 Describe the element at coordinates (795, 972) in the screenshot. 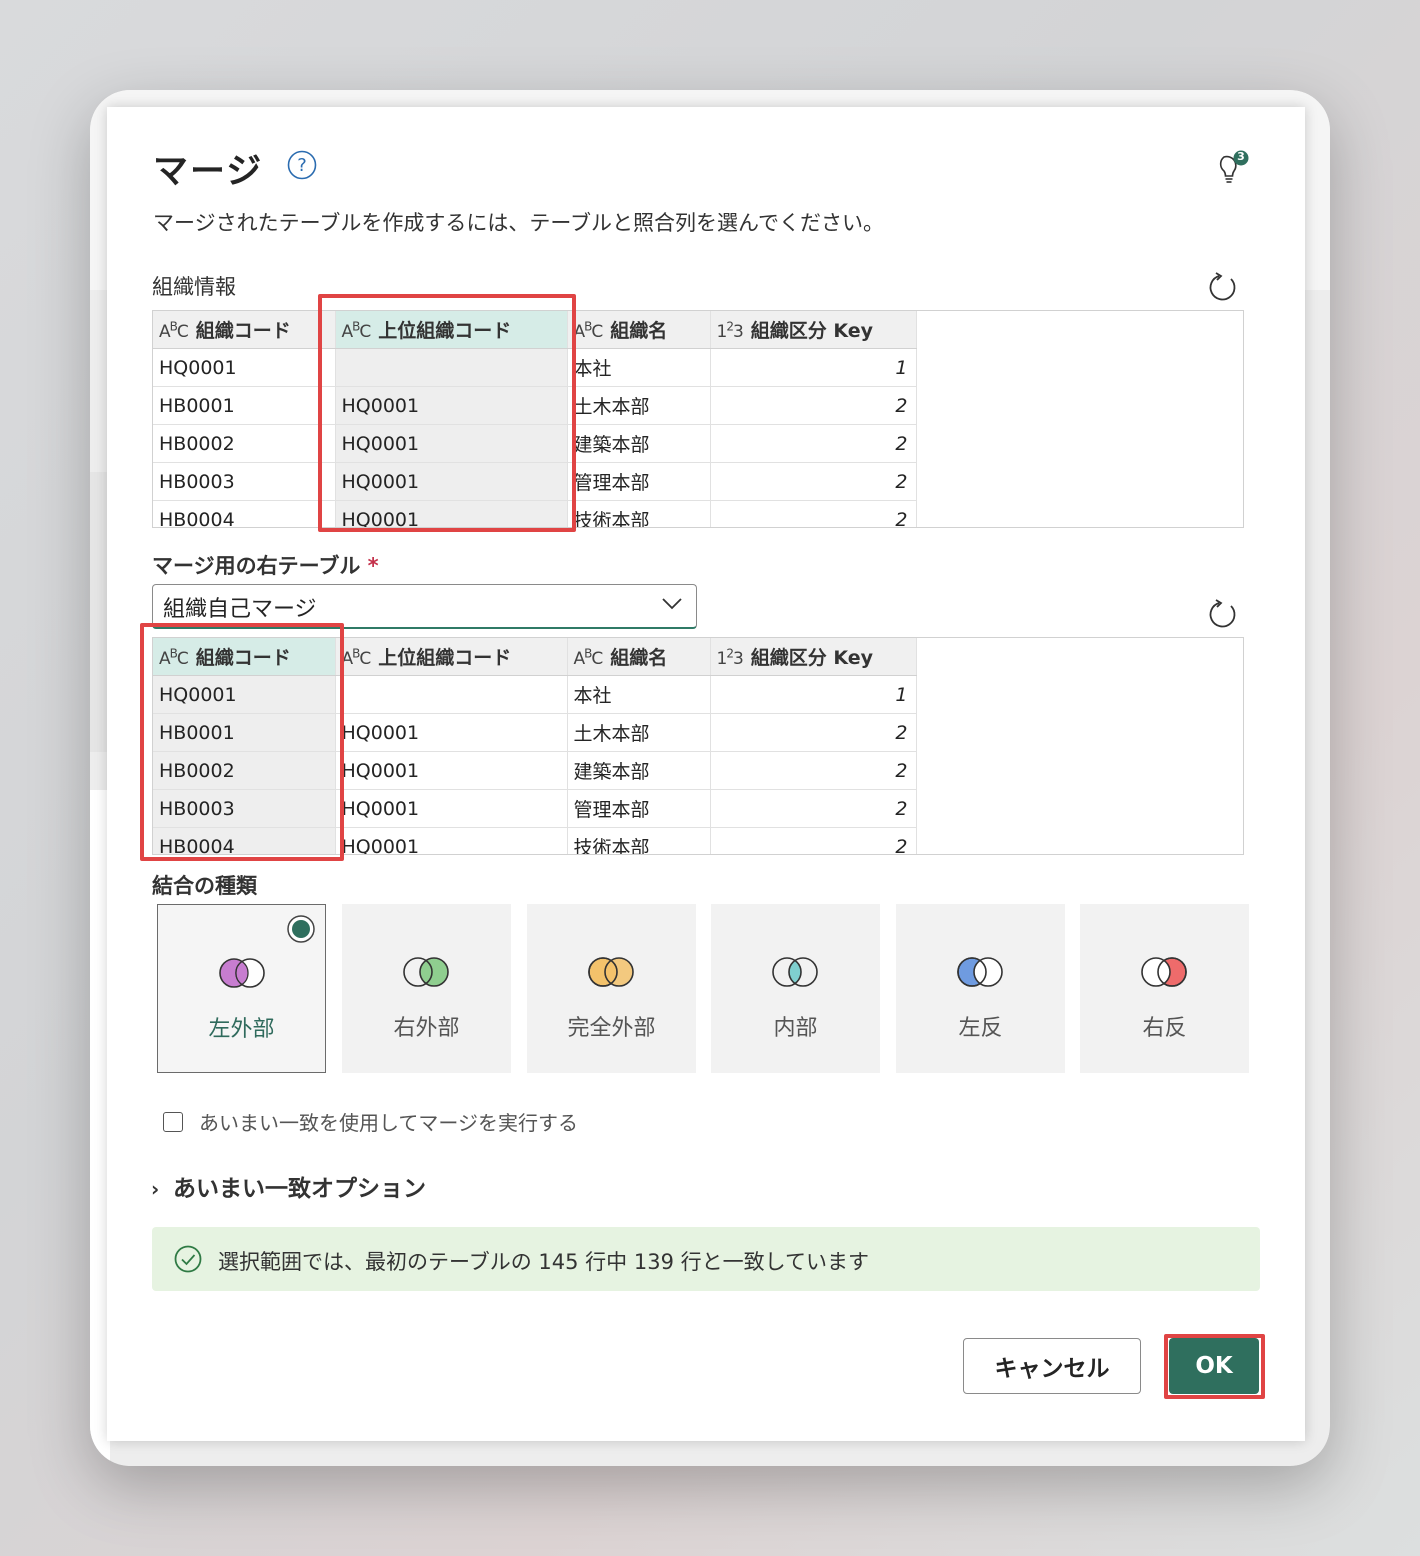

I see `inner-join-icon` at that location.